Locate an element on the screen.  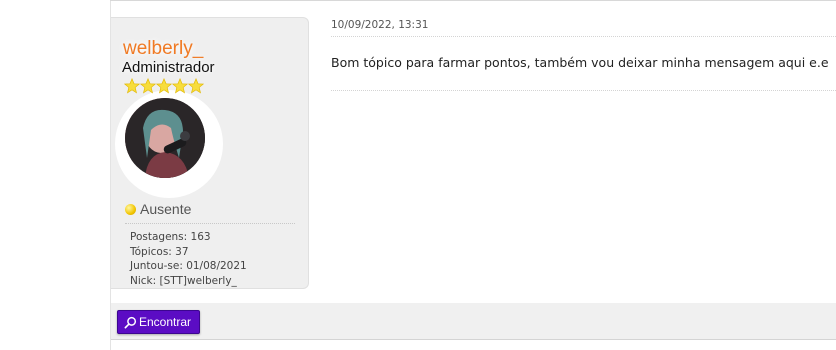
profile-divider is located at coordinates (210, 223).